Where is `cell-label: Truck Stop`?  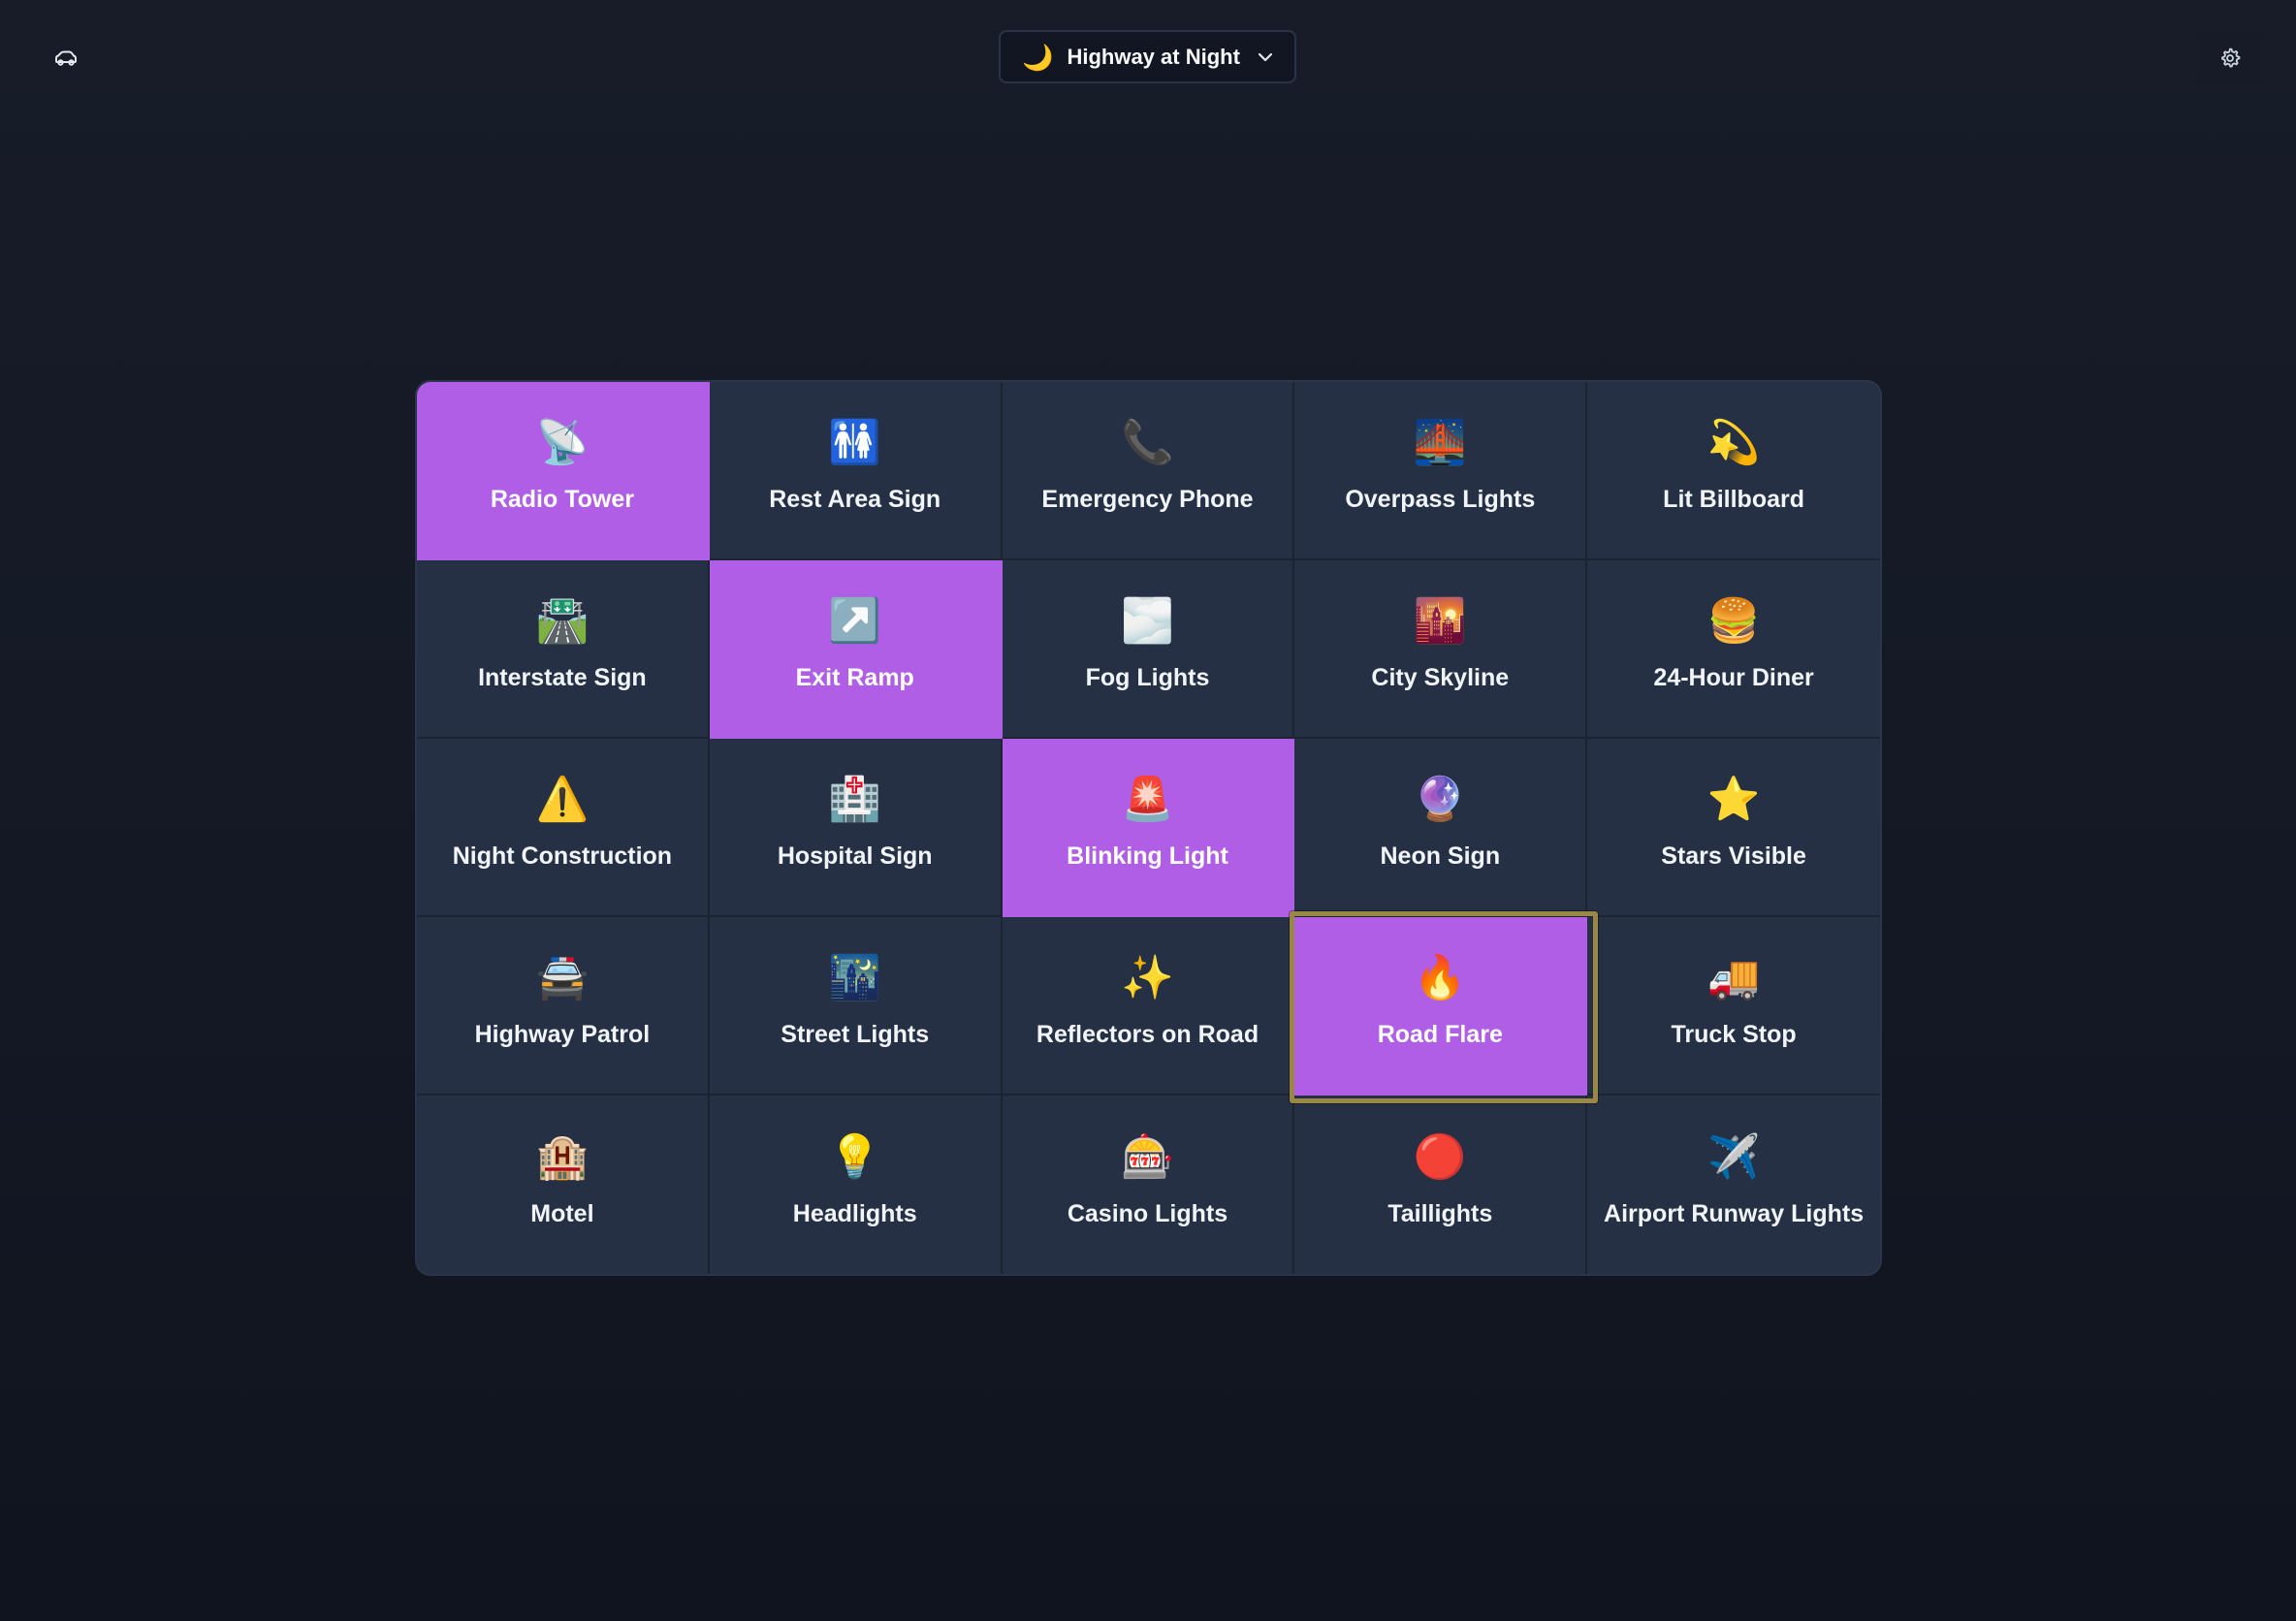
cell-label: Truck Stop is located at coordinates (1734, 1034).